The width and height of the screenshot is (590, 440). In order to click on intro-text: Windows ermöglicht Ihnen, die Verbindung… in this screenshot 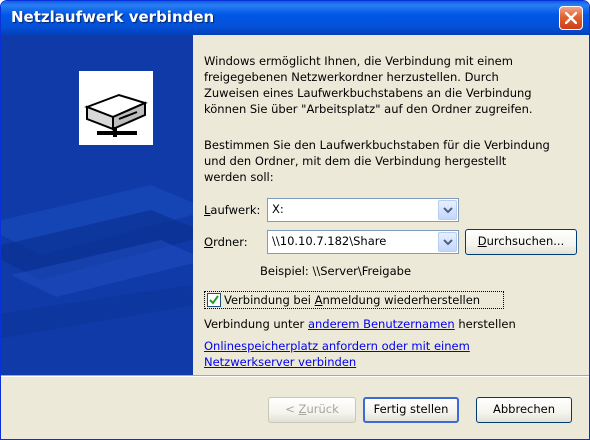, I will do `click(393, 85)`.